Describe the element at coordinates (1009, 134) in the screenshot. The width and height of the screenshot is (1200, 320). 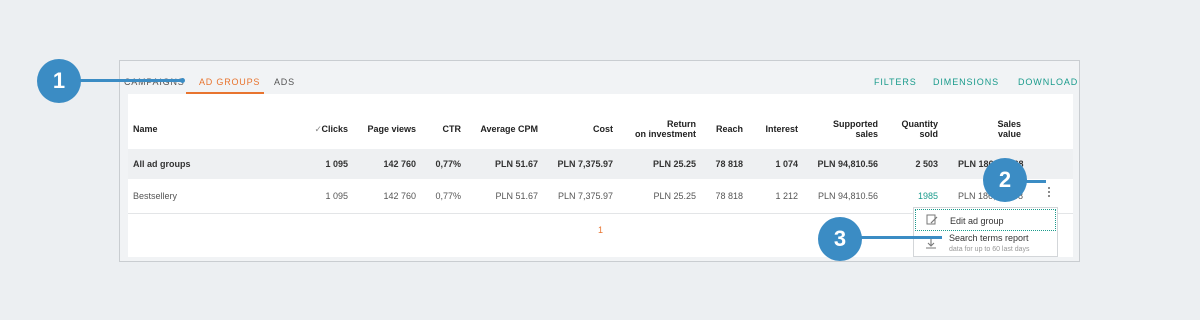
I see `header-sales-line2: value` at that location.